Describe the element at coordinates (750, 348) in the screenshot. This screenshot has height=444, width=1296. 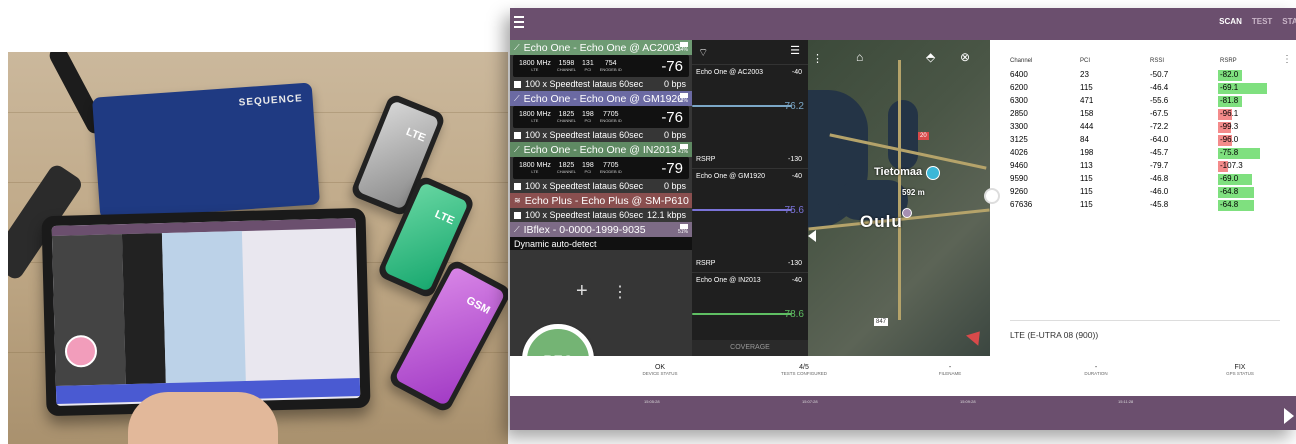
I see `coverage-label: COVERAGE` at that location.